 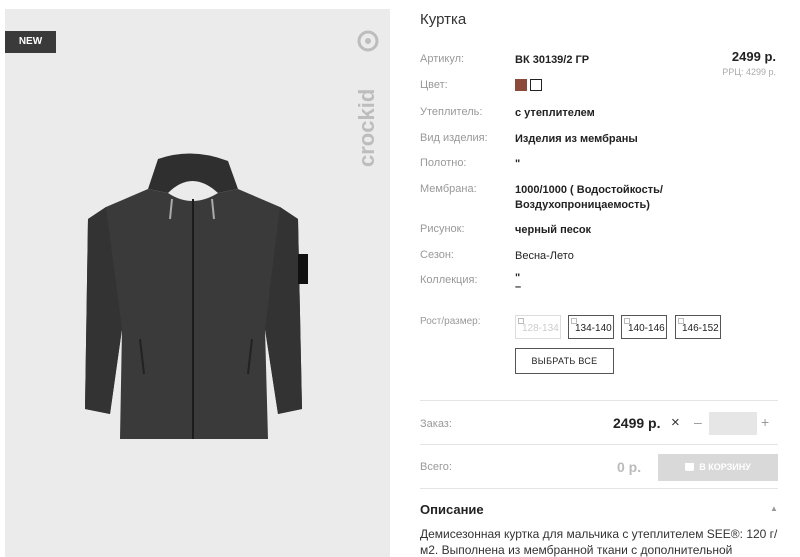 I want to click on spec-value: Изделия из мембраны, so click(x=576, y=139).